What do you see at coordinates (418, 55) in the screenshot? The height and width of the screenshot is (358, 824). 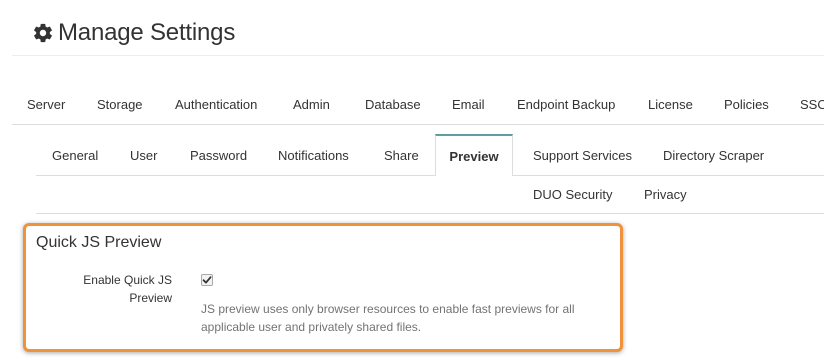 I see `title-divider` at bounding box center [418, 55].